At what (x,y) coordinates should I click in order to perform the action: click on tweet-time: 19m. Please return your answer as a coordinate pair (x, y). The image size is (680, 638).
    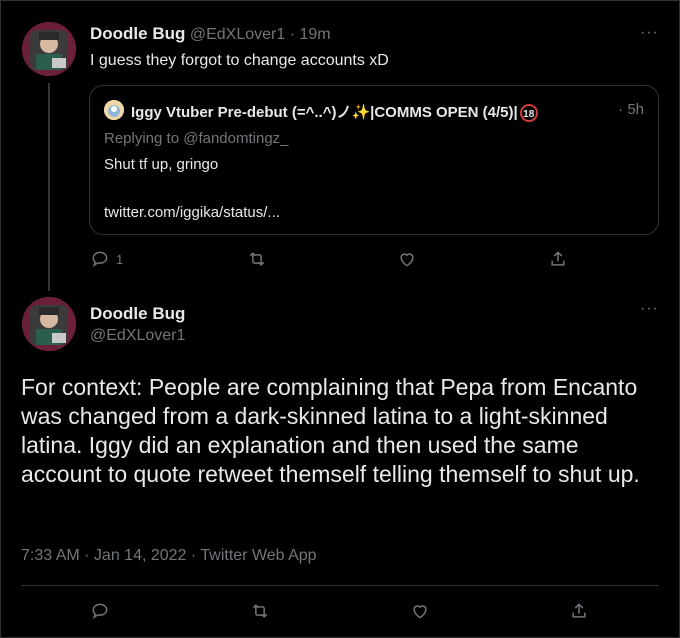
    Looking at the image, I should click on (314, 34).